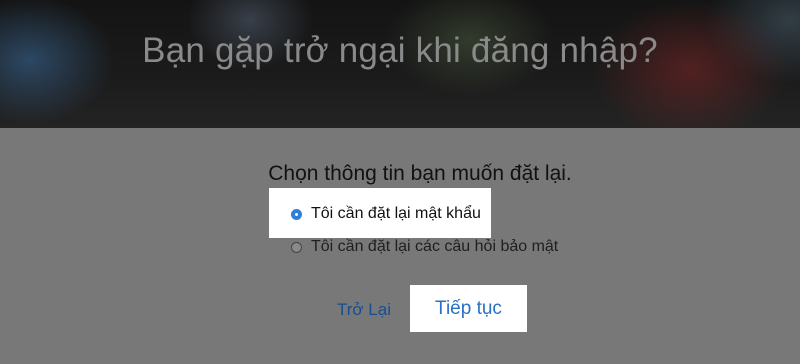 The image size is (800, 364). I want to click on radio-unchecked-icon, so click(296, 247).